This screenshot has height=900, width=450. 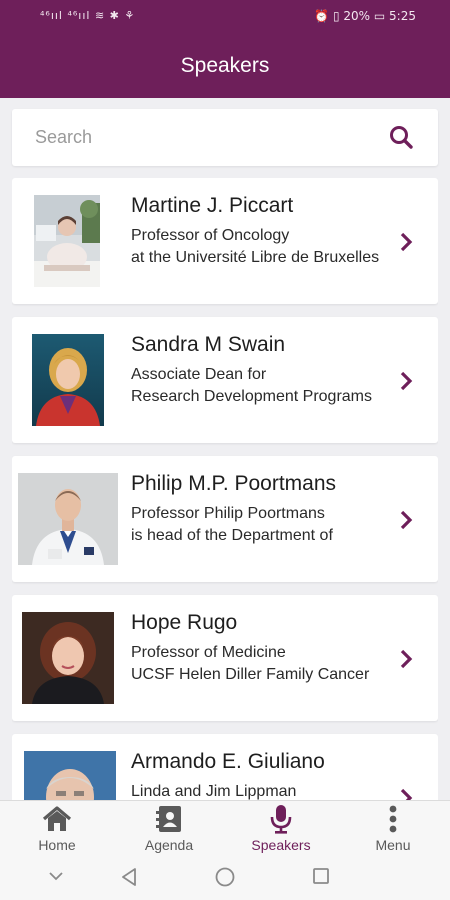 I want to click on bottom-tab-bar: Home Agenda Speakers Menu, so click(x=225, y=828).